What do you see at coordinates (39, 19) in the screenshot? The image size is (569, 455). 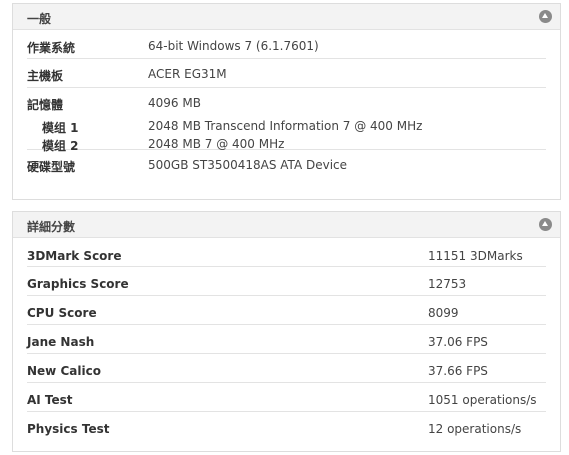 I see `general-panel-title: 一般` at bounding box center [39, 19].